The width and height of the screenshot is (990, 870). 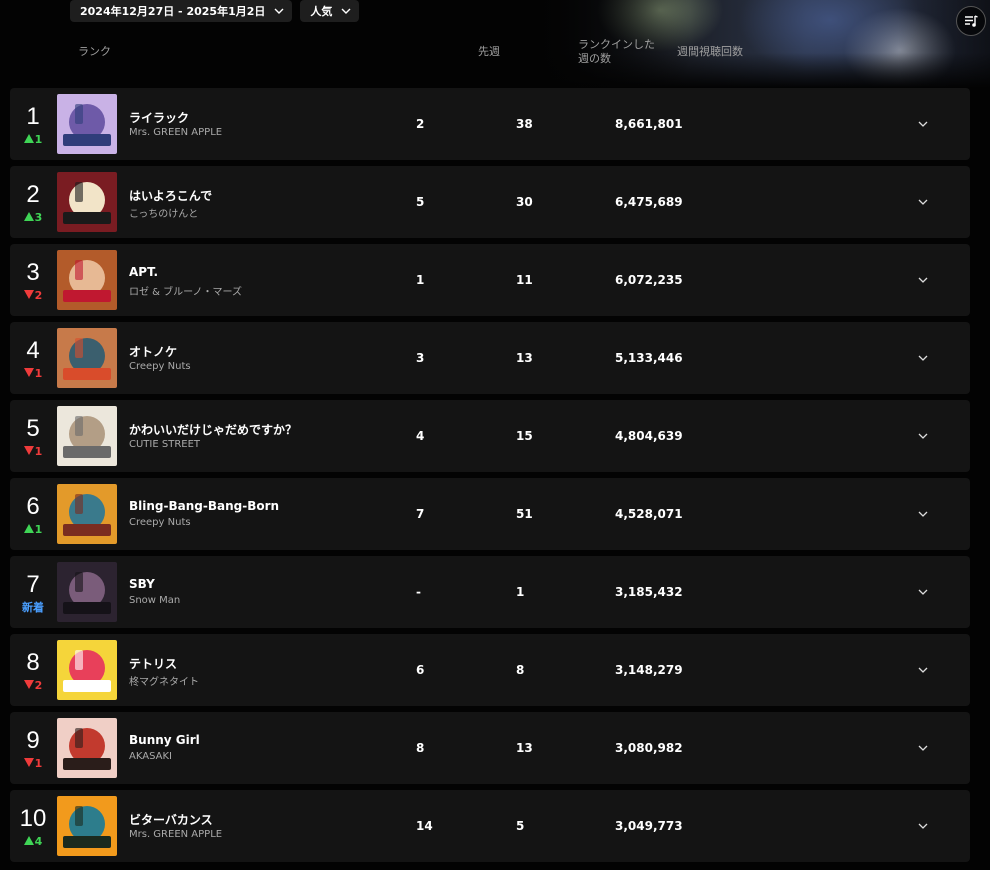 I want to click on weeks-on-chart: 38, so click(x=524, y=124).